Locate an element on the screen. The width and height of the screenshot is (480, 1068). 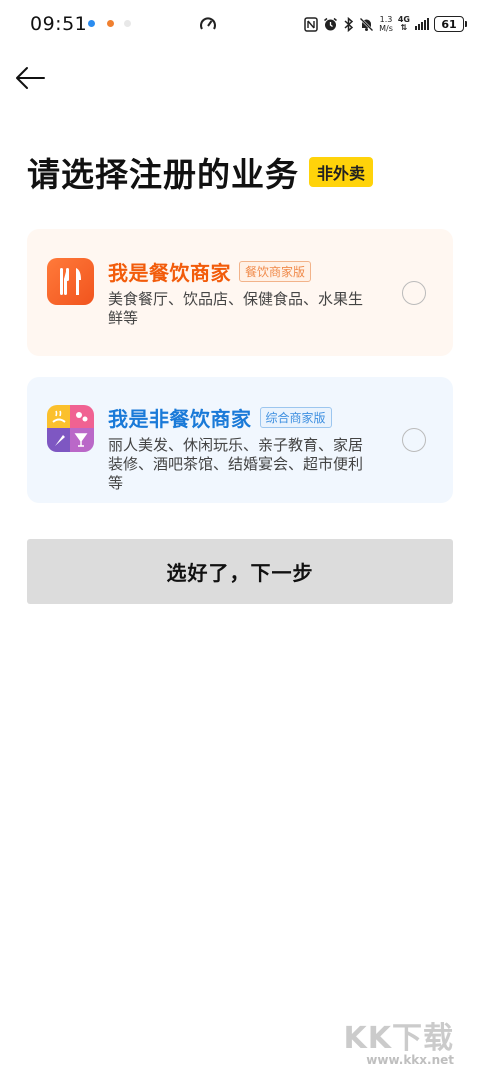
battery-level: 61 is located at coordinates (449, 24).